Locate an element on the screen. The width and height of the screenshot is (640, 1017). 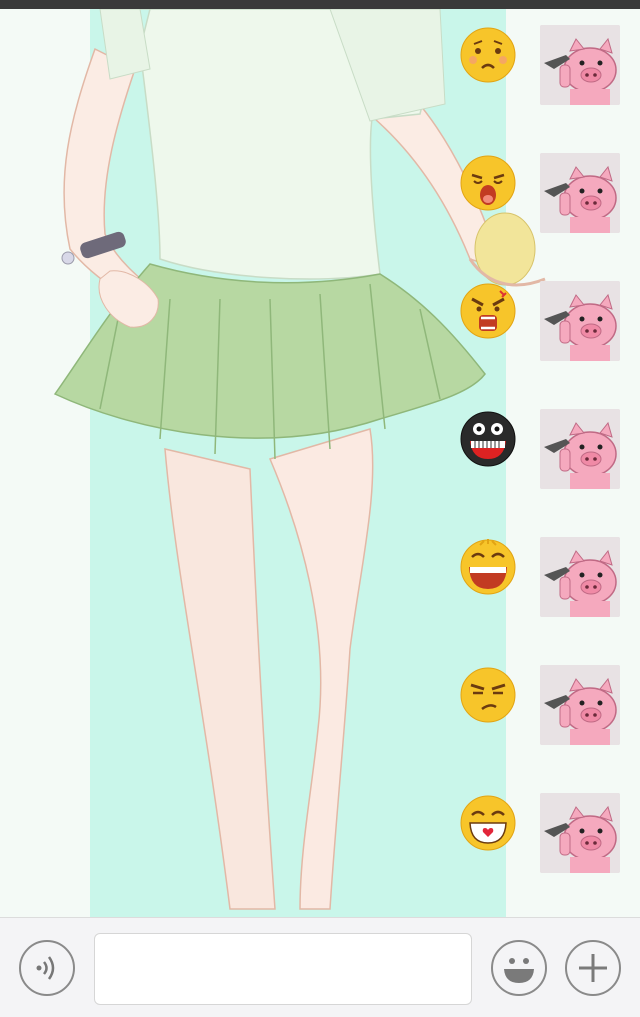
laughing-face-icon is located at coordinates (488, 567).